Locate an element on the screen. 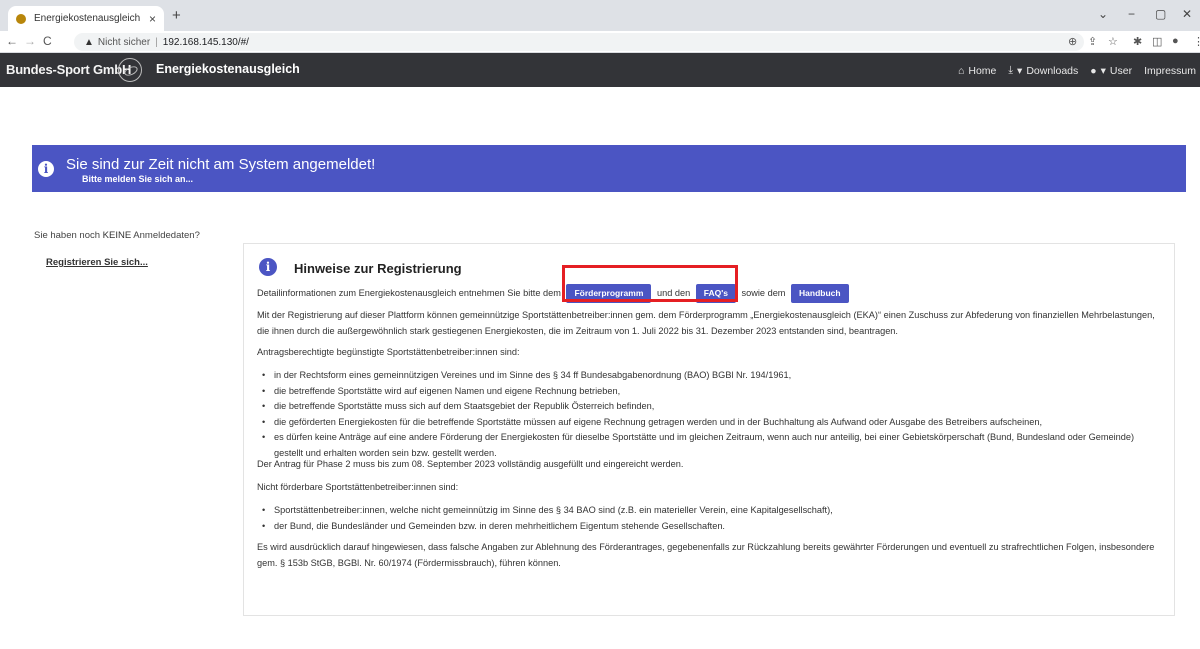  url-text: 192.168.145.130/#/ is located at coordinates (205, 42).